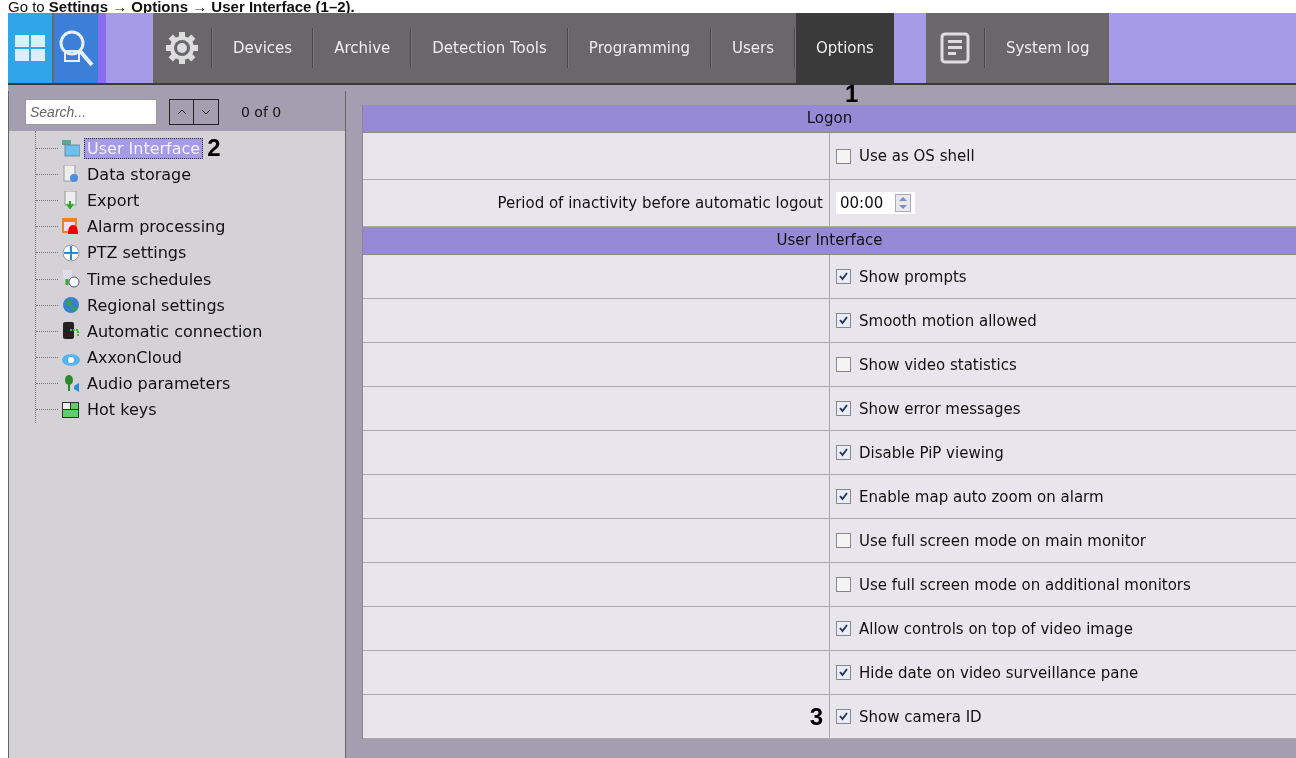  I want to click on toolbar-tab: Options, so click(845, 48).